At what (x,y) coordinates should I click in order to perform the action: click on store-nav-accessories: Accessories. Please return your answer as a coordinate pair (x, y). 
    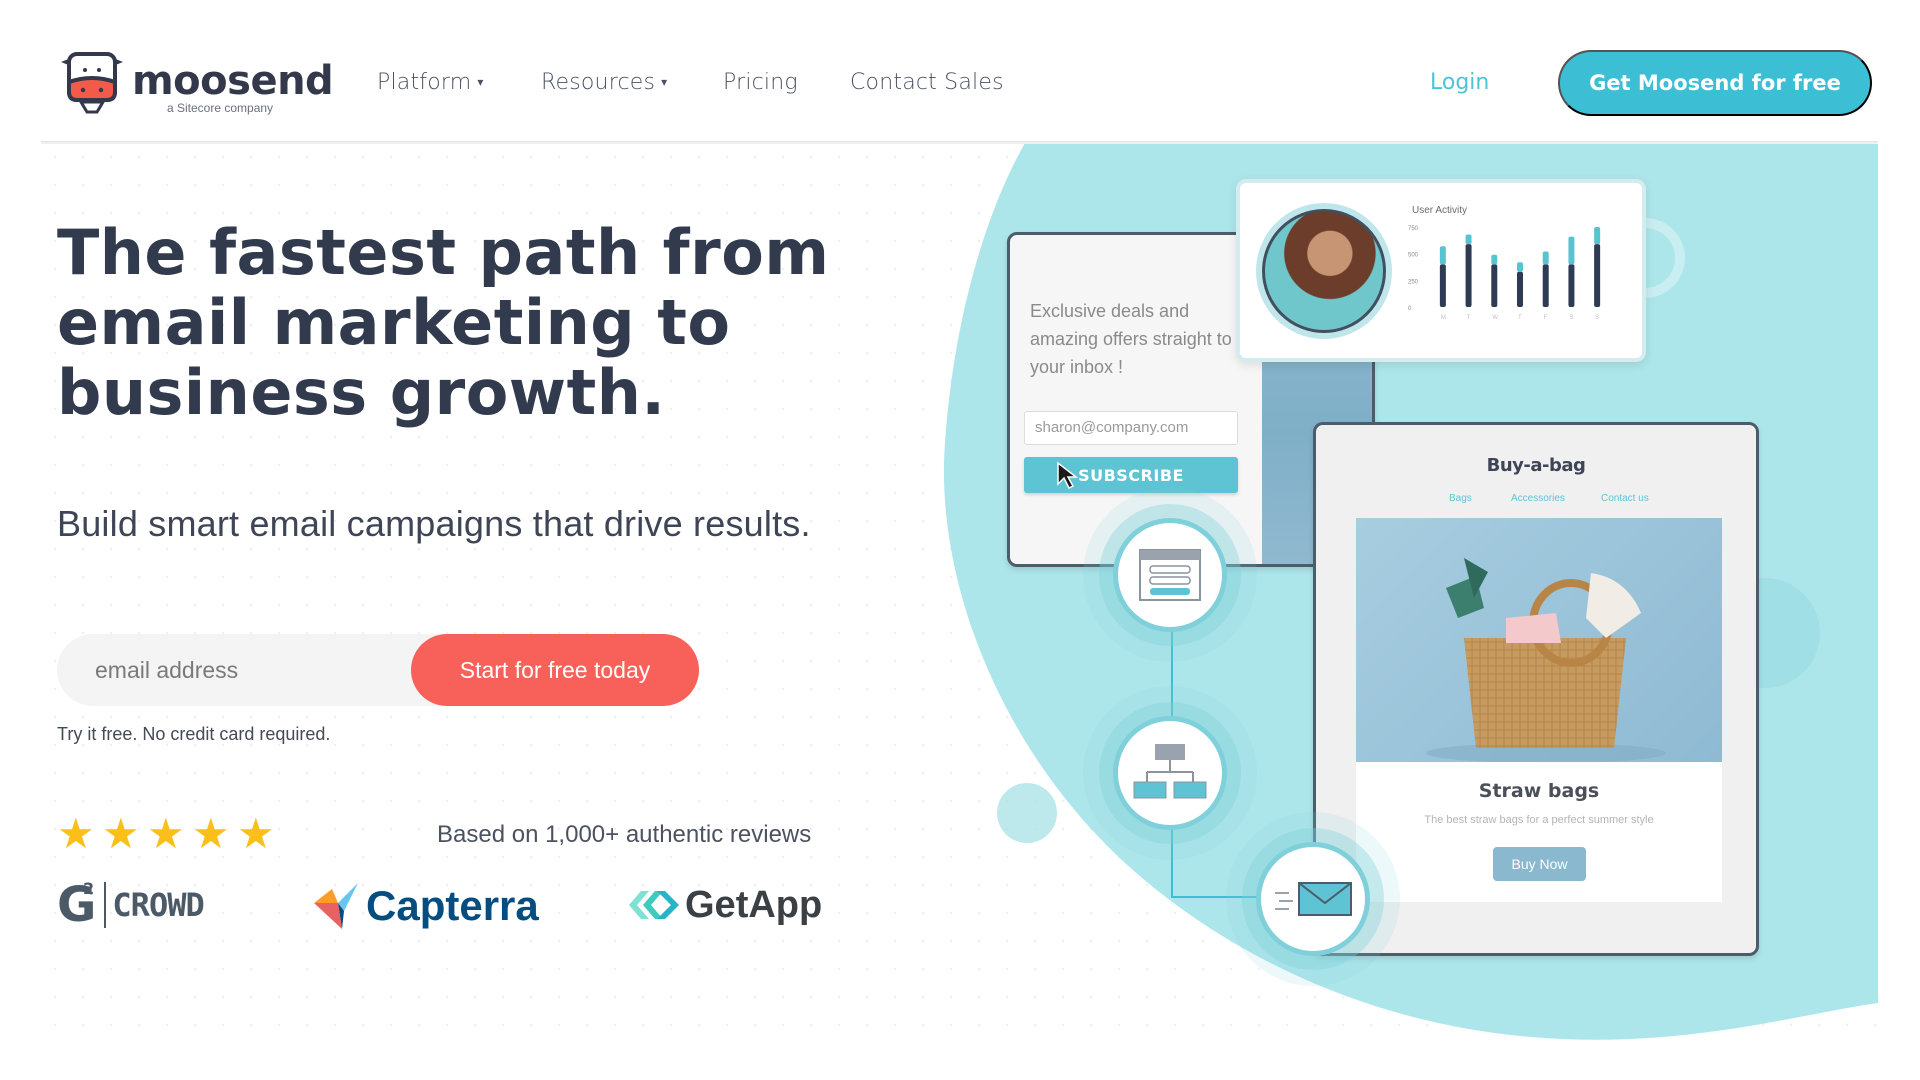
    Looking at the image, I should click on (1538, 498).